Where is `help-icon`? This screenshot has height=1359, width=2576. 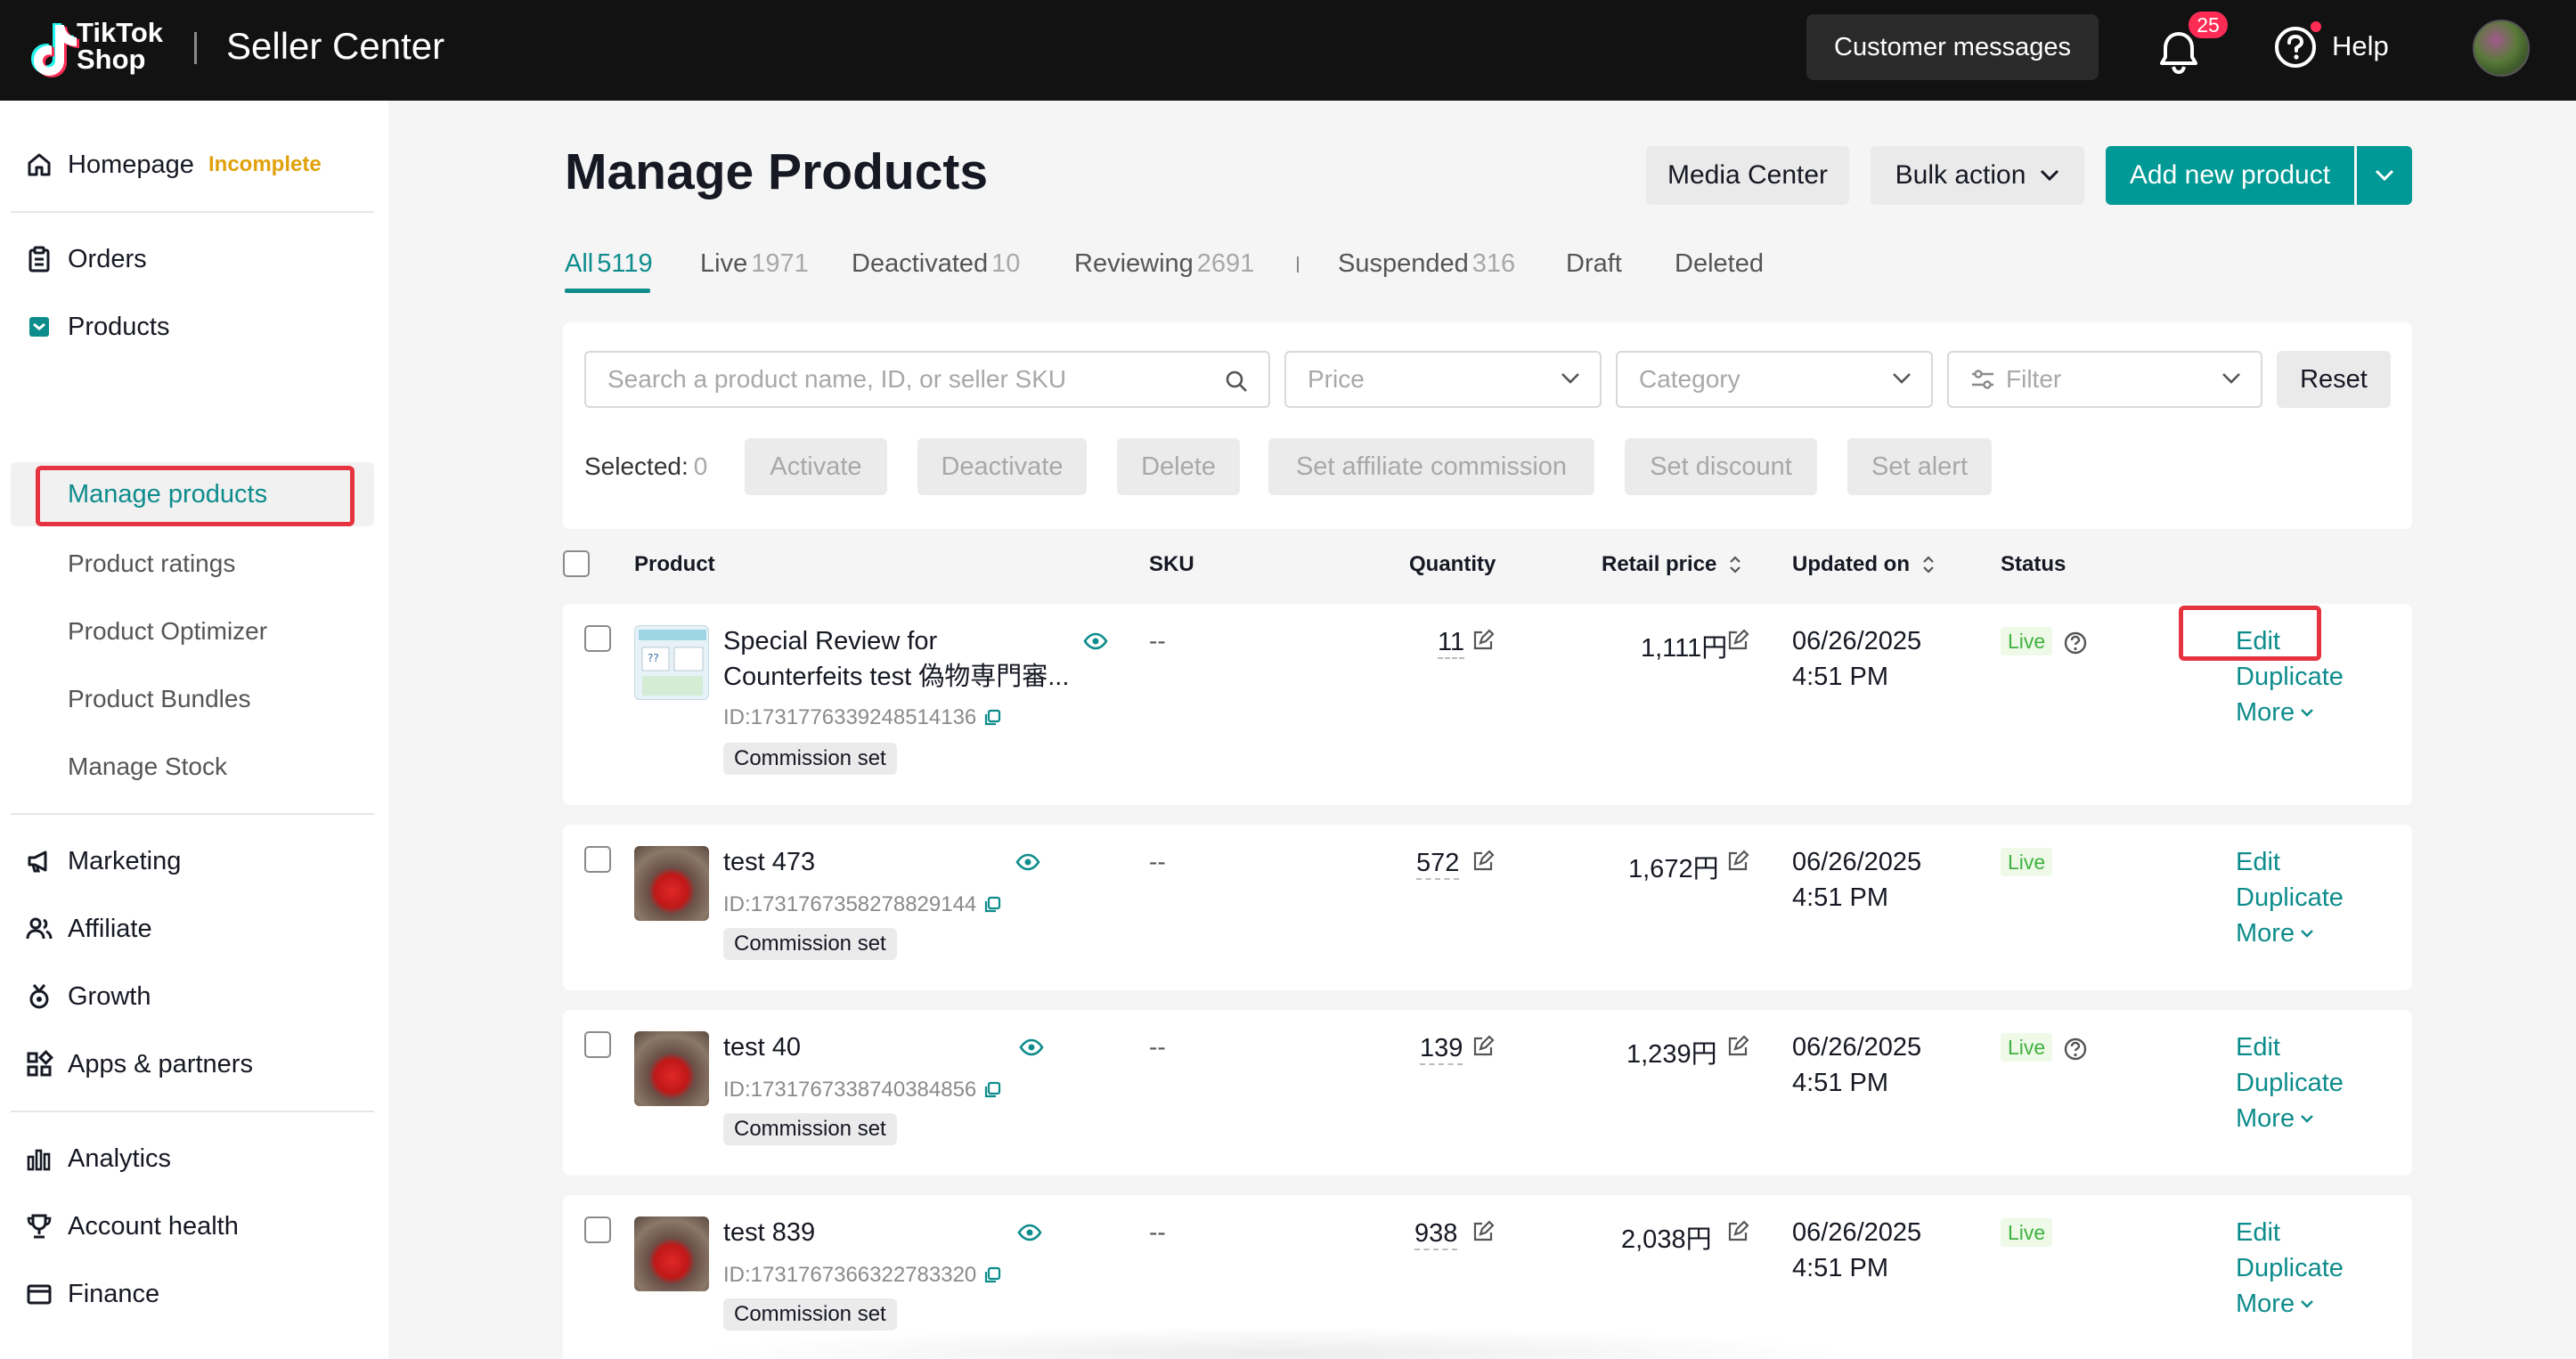 help-icon is located at coordinates (2295, 47).